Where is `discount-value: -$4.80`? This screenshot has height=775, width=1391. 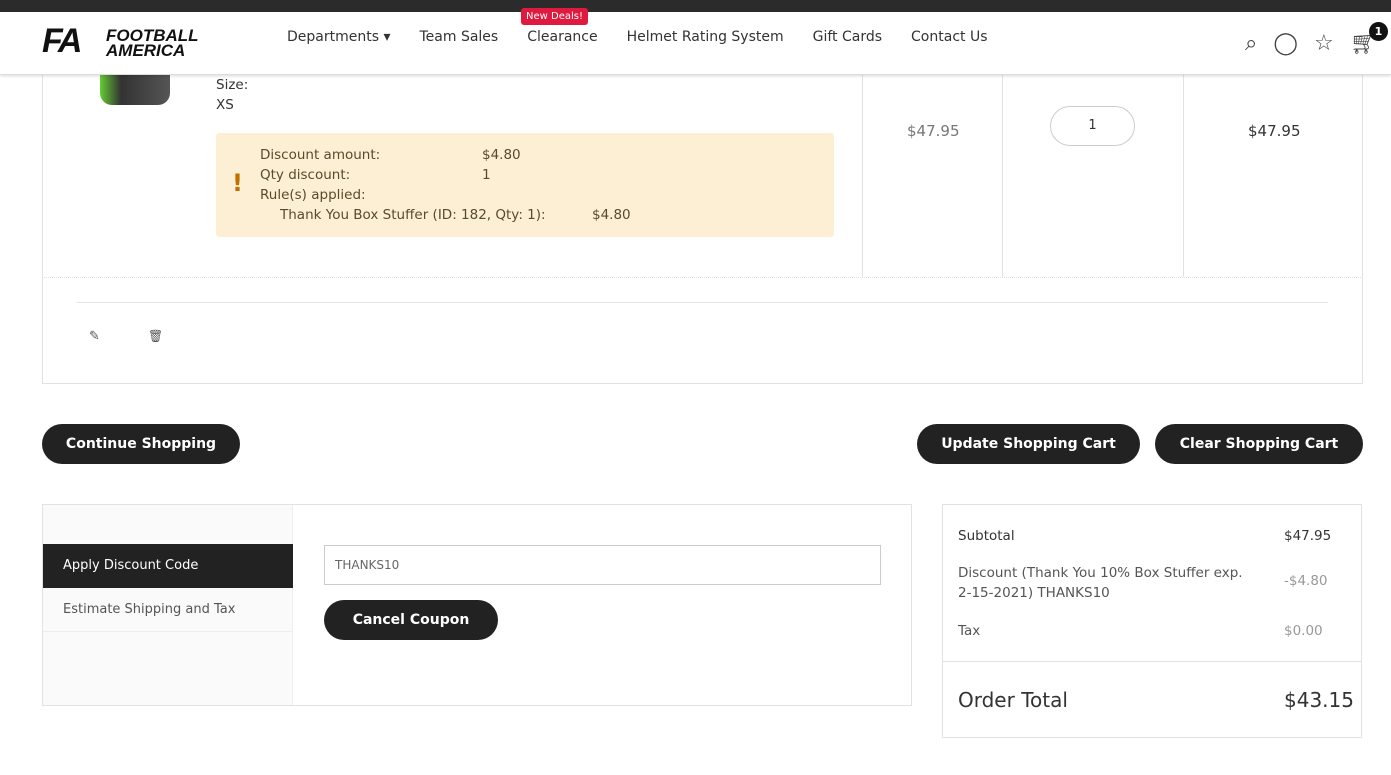
discount-value: -$4.80 is located at coordinates (1306, 581).